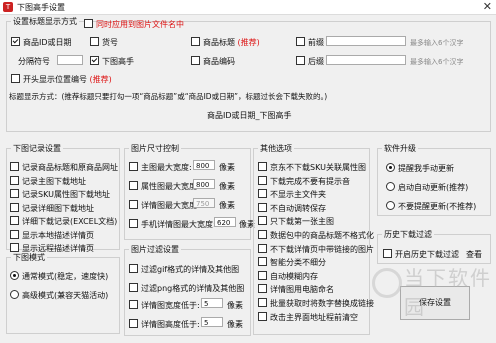 This screenshot has width=496, height=343. I want to click on filter-height-option: 详情图宽度低于:, so click(164, 305).